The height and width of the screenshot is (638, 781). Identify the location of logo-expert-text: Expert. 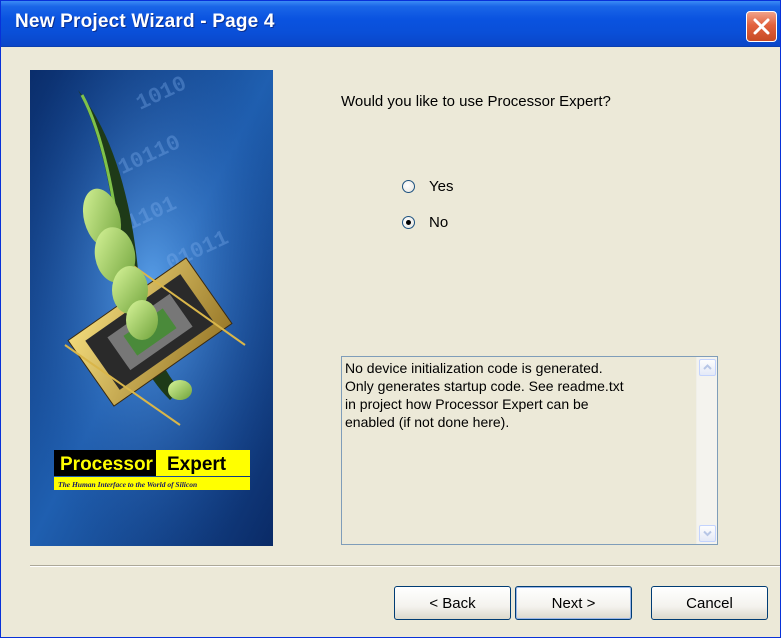
(197, 464).